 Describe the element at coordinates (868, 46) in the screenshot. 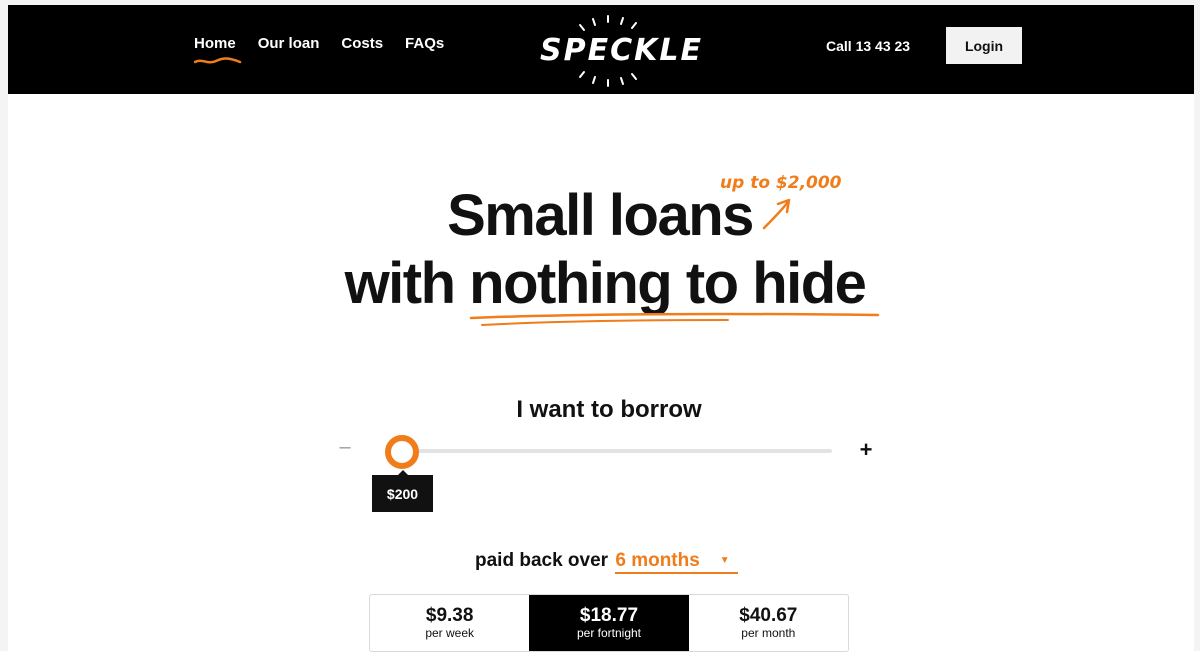

I see `phone-number: Call 13 43 23` at that location.